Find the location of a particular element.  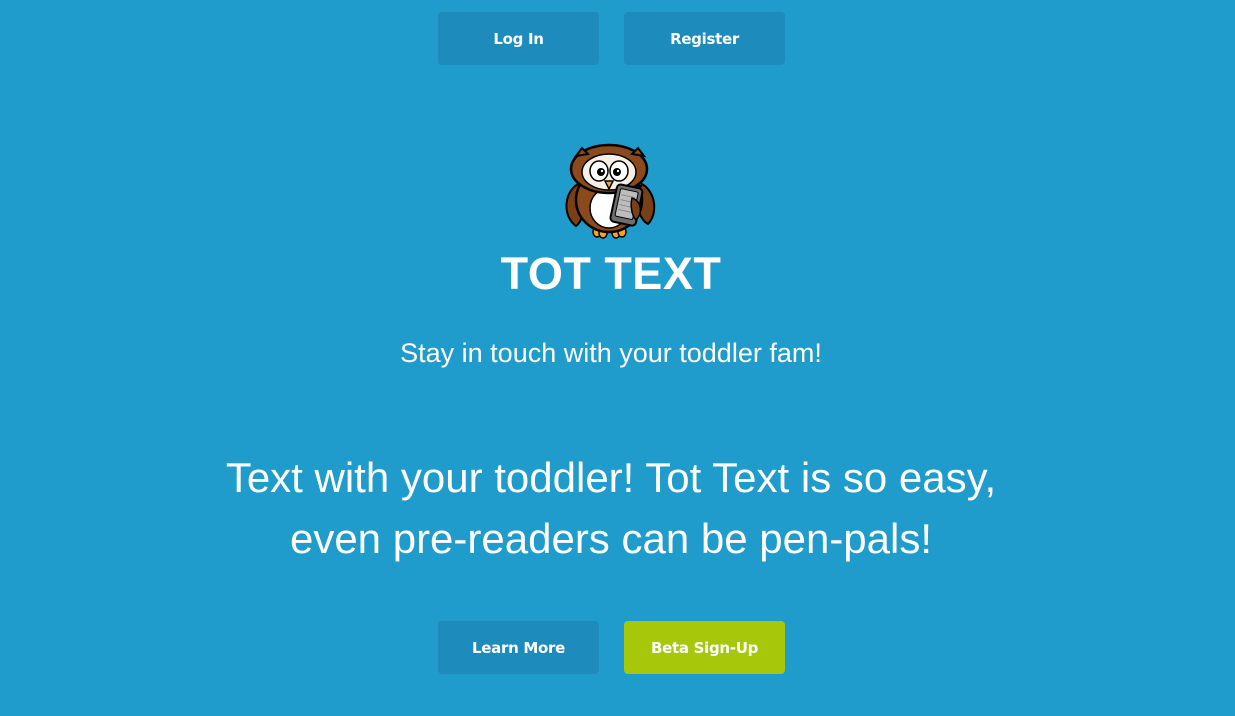

lead-text-line-2: even pre-readers can be pen-pals! is located at coordinates (611, 538).